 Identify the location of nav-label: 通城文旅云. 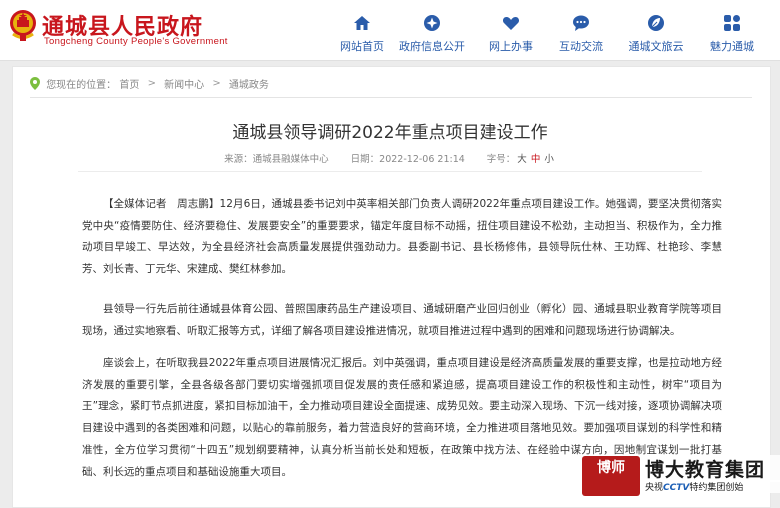
(656, 46).